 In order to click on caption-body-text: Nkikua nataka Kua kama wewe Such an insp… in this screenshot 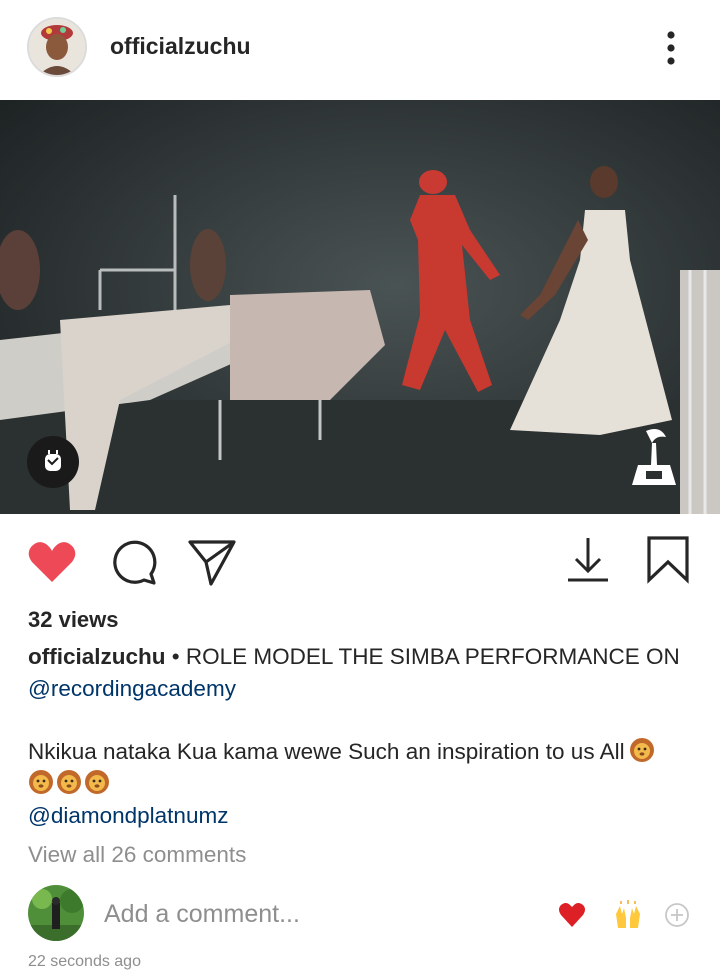, I will do `click(326, 751)`.